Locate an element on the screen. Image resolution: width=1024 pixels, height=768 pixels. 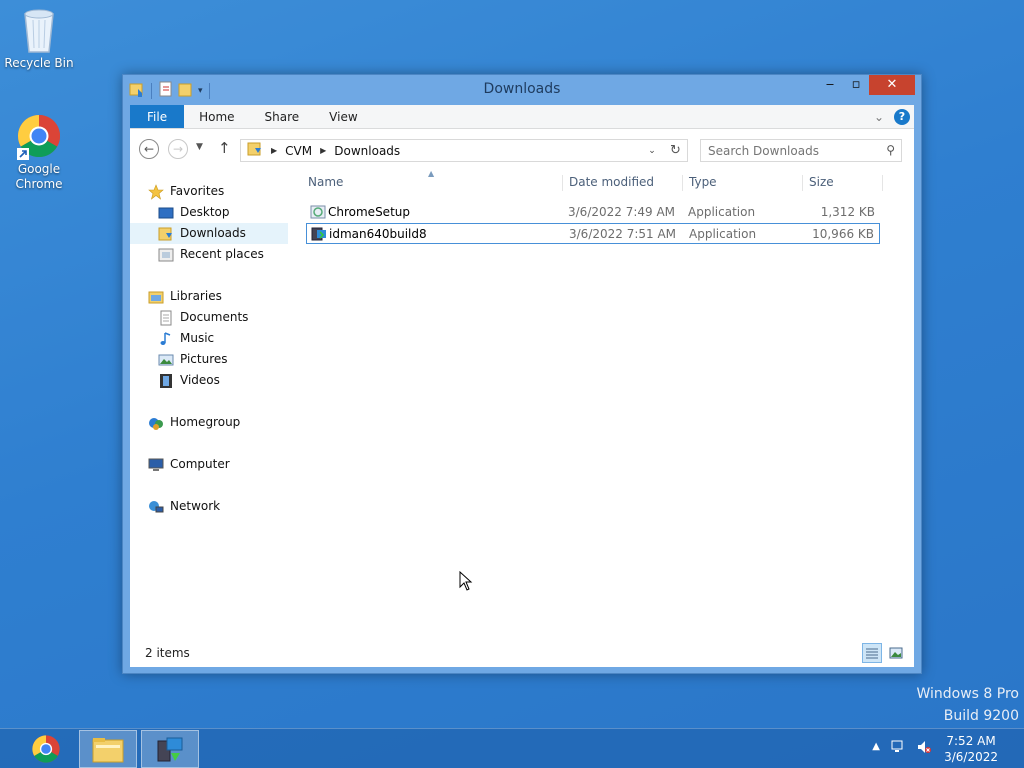
nav-item-desktop: Desktop is located at coordinates (194, 212).